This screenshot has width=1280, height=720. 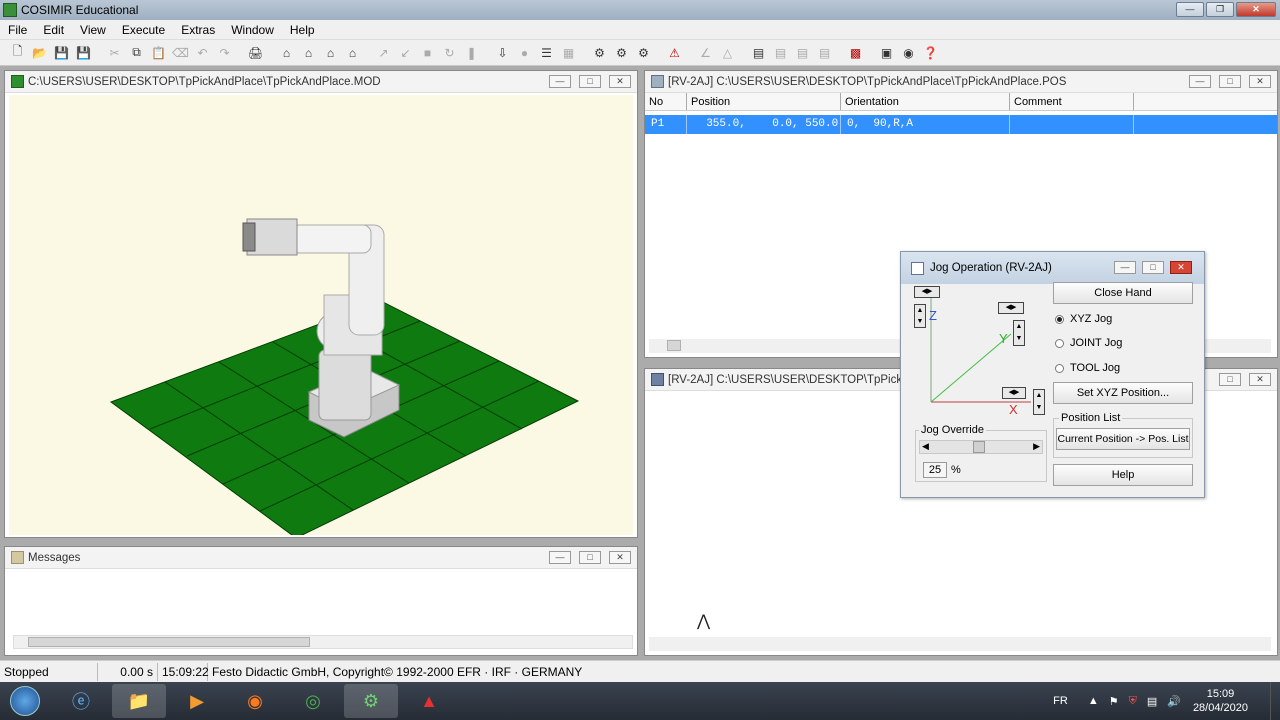 I want to click on media-player-icon: ▶, so click(x=197, y=701).